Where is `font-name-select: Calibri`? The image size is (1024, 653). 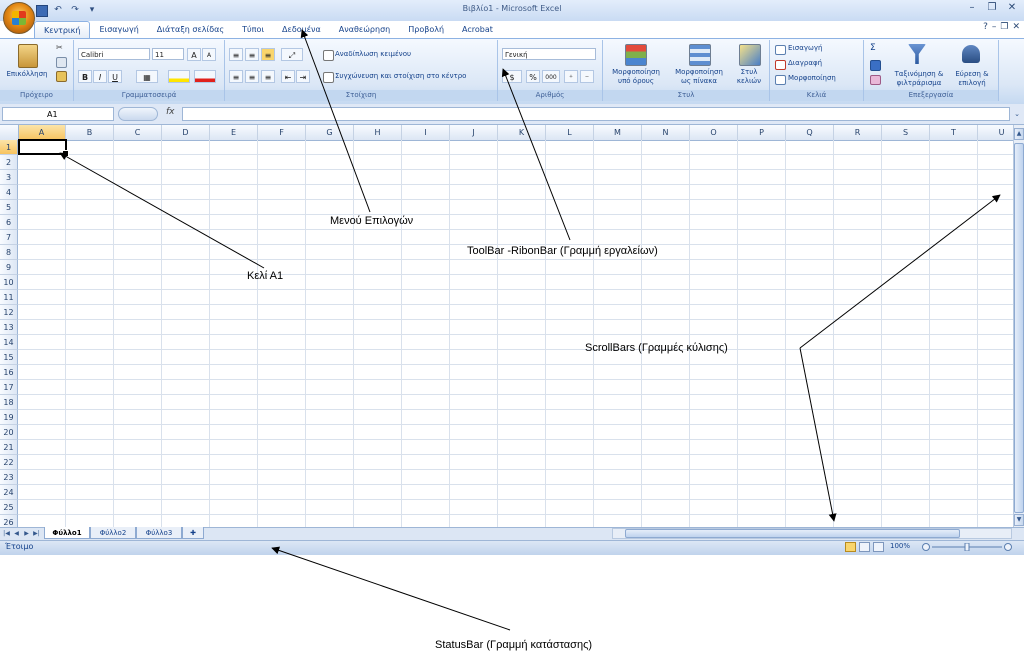 font-name-select: Calibri is located at coordinates (114, 54).